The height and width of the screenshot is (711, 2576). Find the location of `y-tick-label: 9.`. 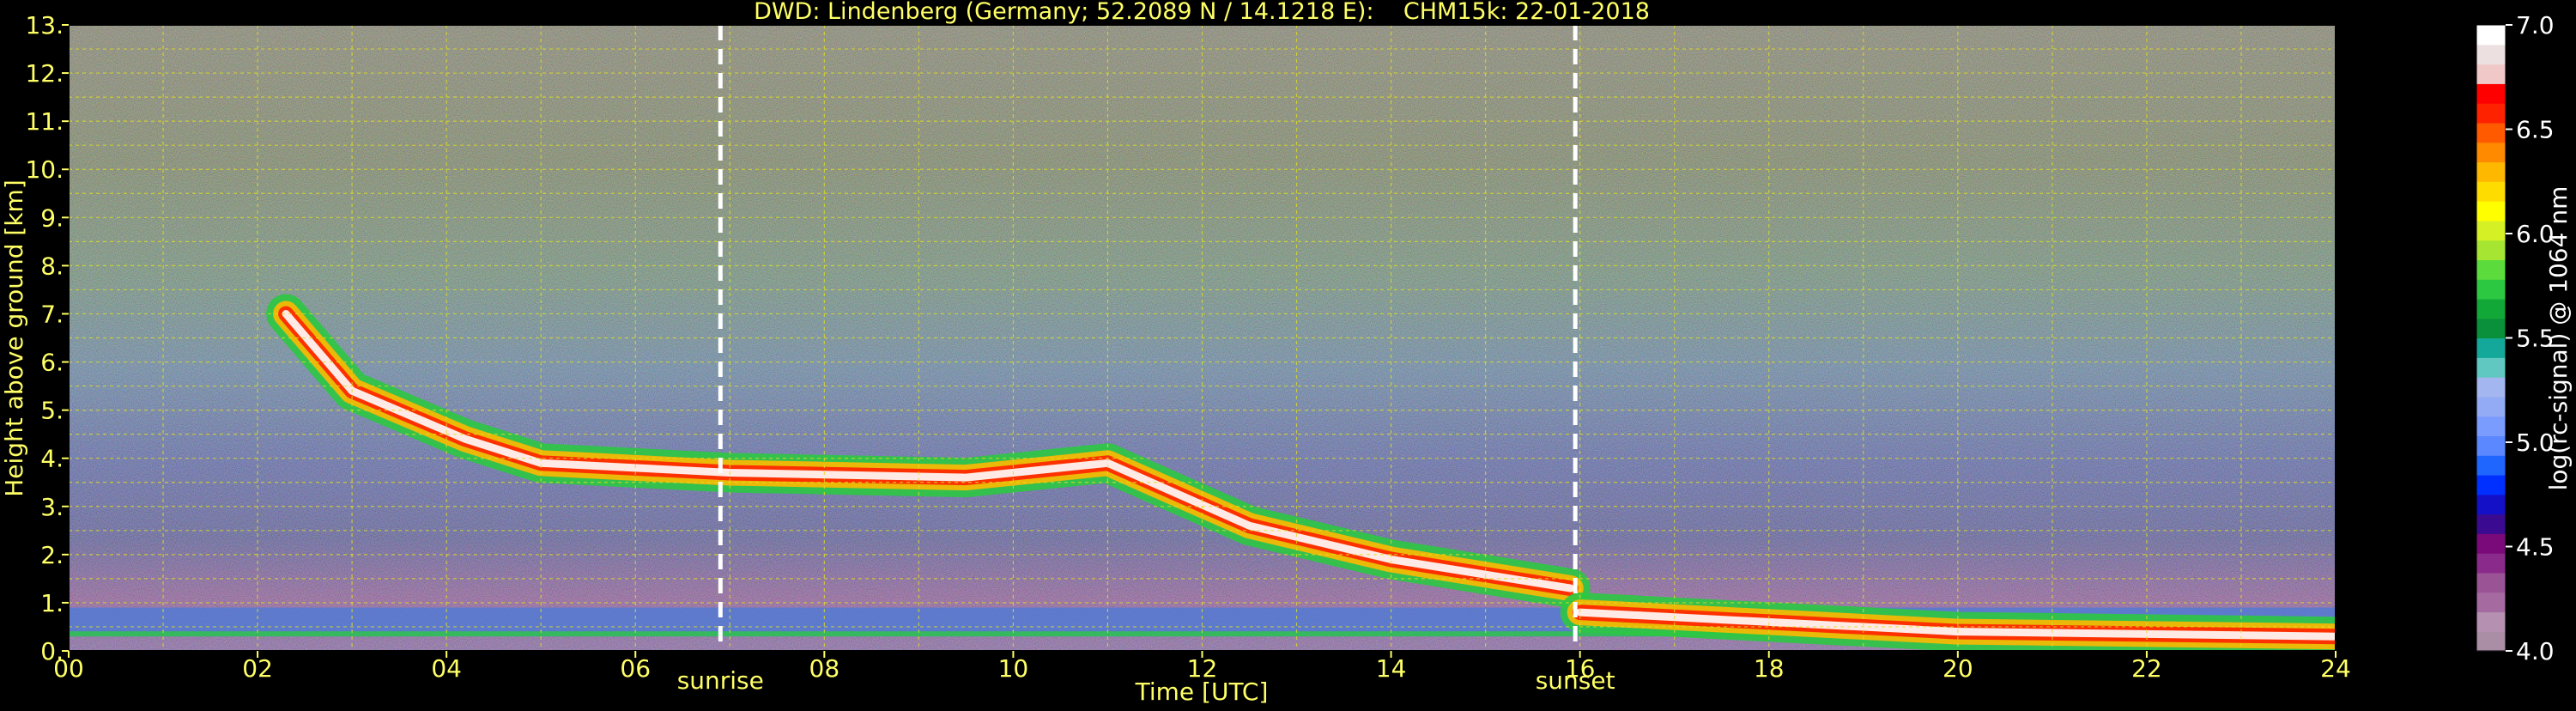

y-tick-label: 9. is located at coordinates (52, 218).